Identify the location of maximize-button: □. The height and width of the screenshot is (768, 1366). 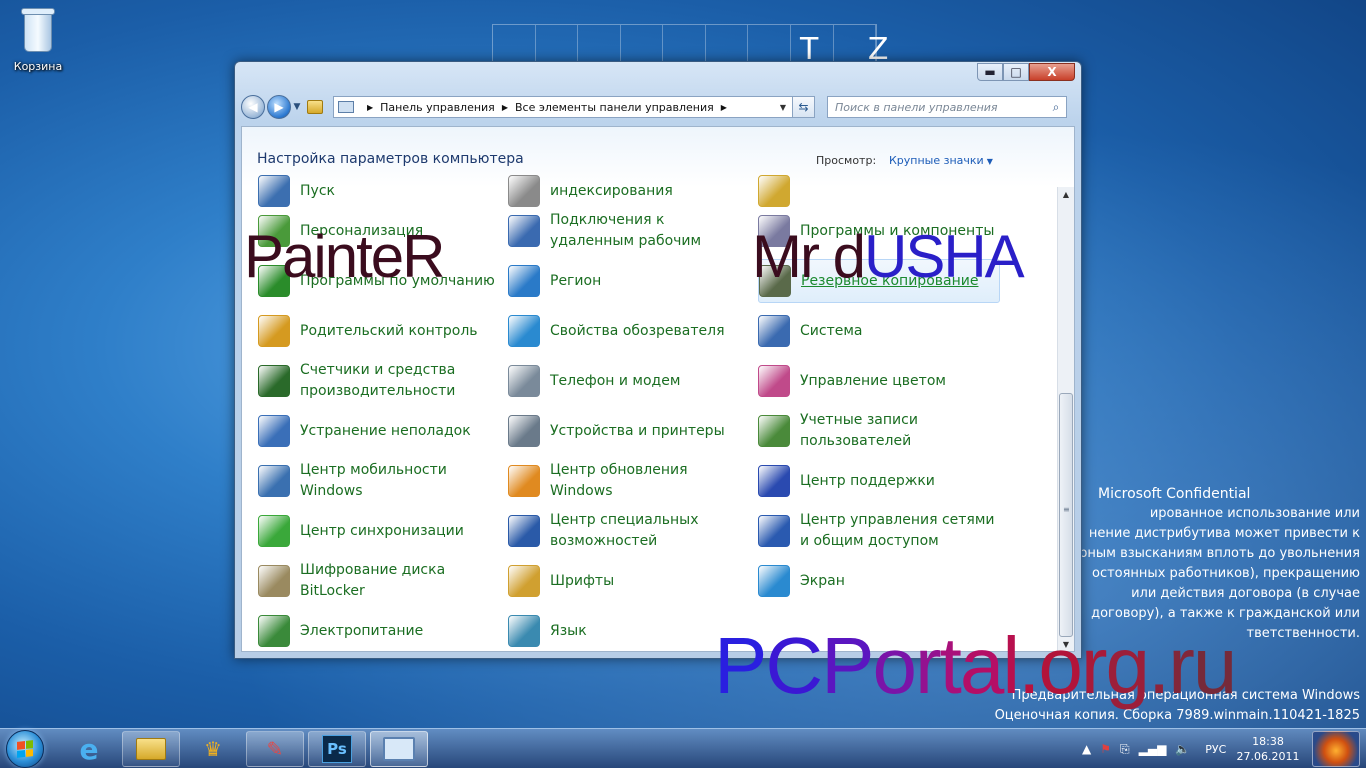
(1016, 72).